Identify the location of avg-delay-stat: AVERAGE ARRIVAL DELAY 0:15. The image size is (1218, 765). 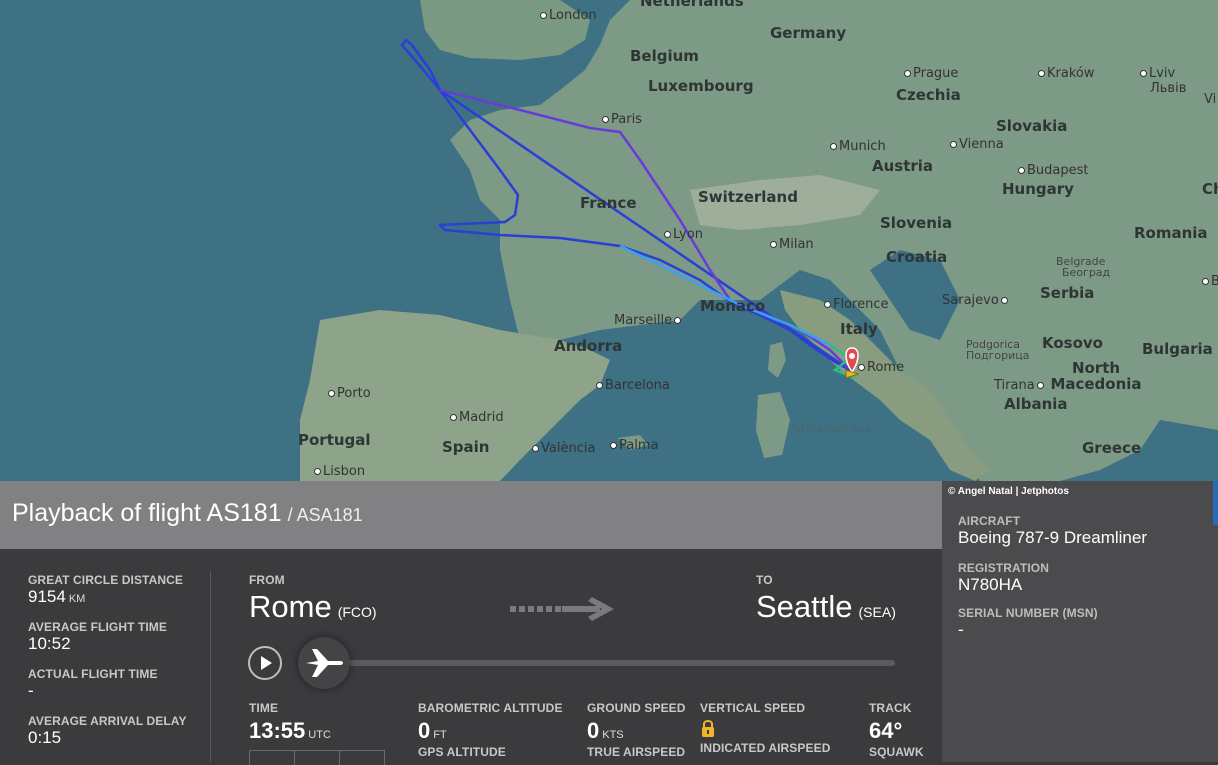
(107, 731).